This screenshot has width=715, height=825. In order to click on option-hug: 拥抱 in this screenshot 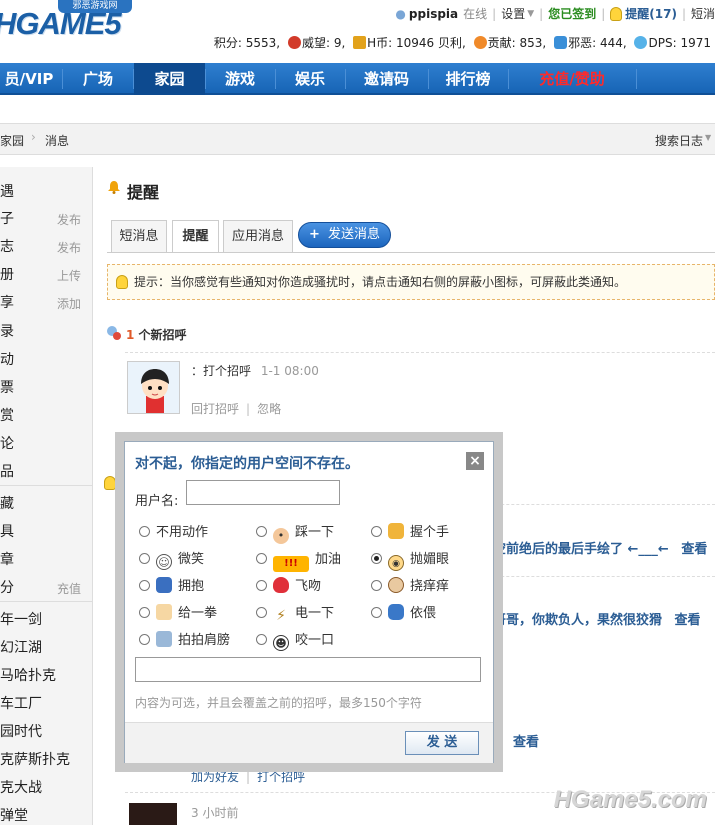, I will do `click(171, 584)`.